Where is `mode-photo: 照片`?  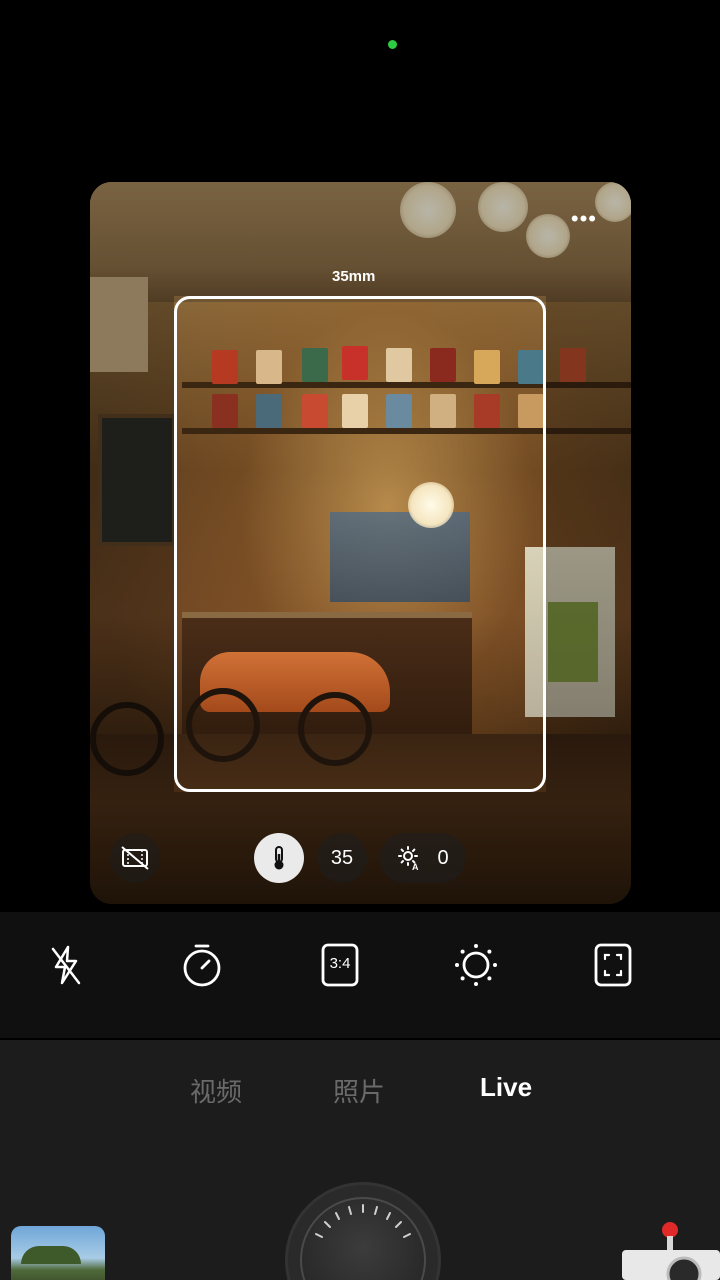 mode-photo: 照片 is located at coordinates (359, 1090).